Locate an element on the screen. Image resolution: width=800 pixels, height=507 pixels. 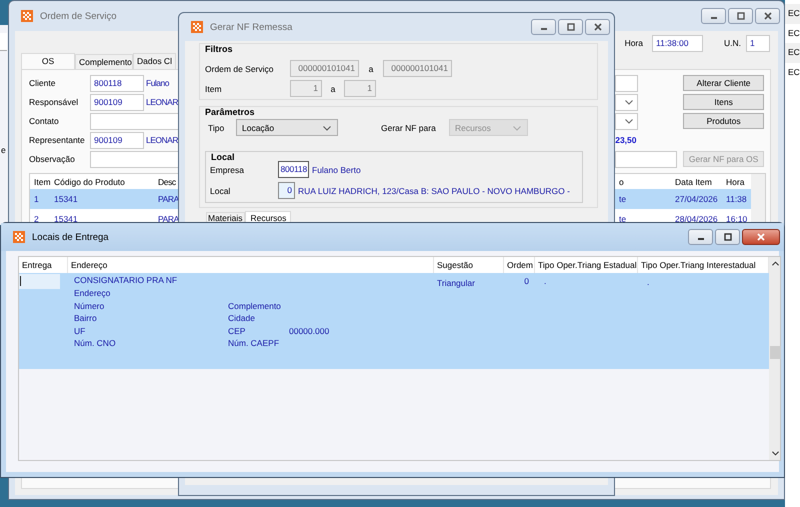
table-cell: 0 is located at coordinates (526, 281).